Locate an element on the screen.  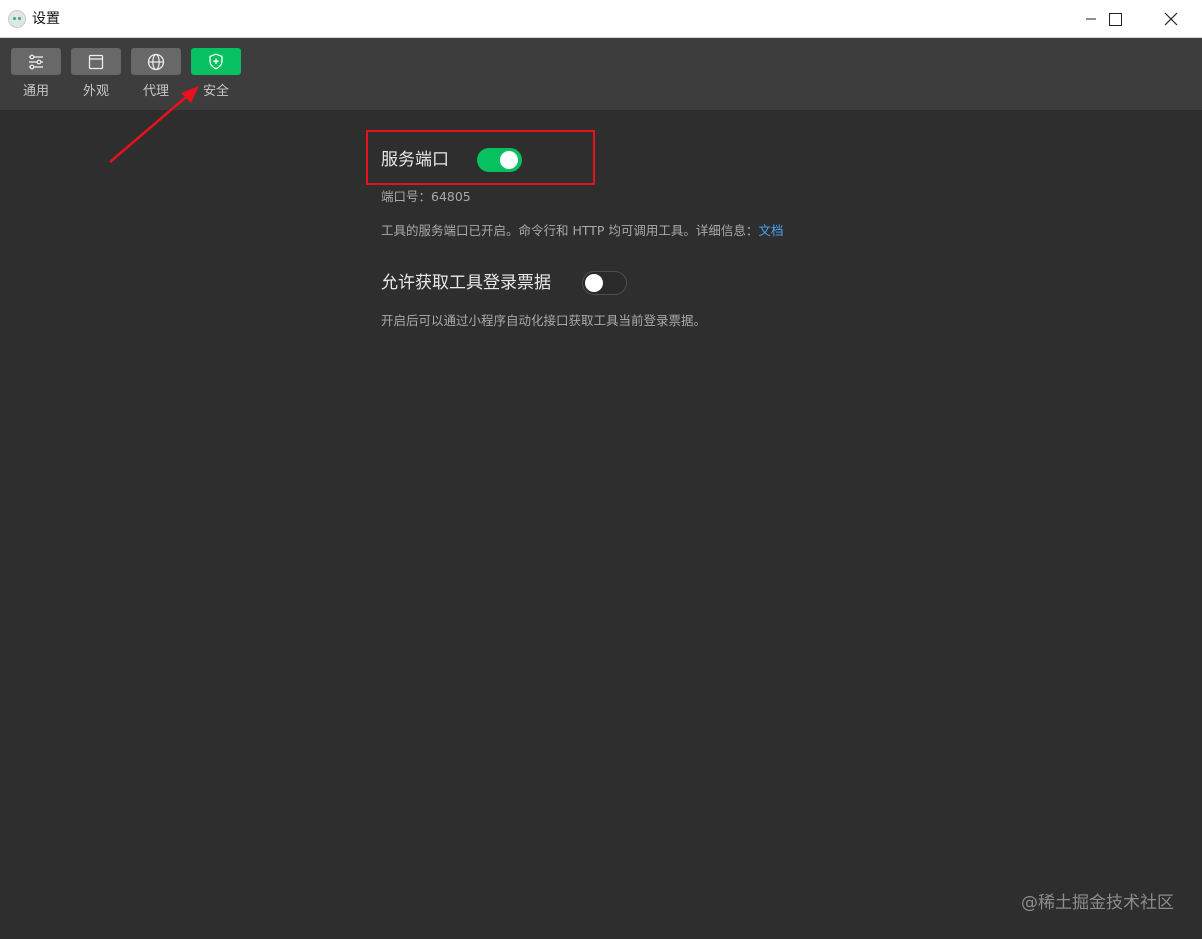
annotation-highlight-box is located at coordinates (480, 157).